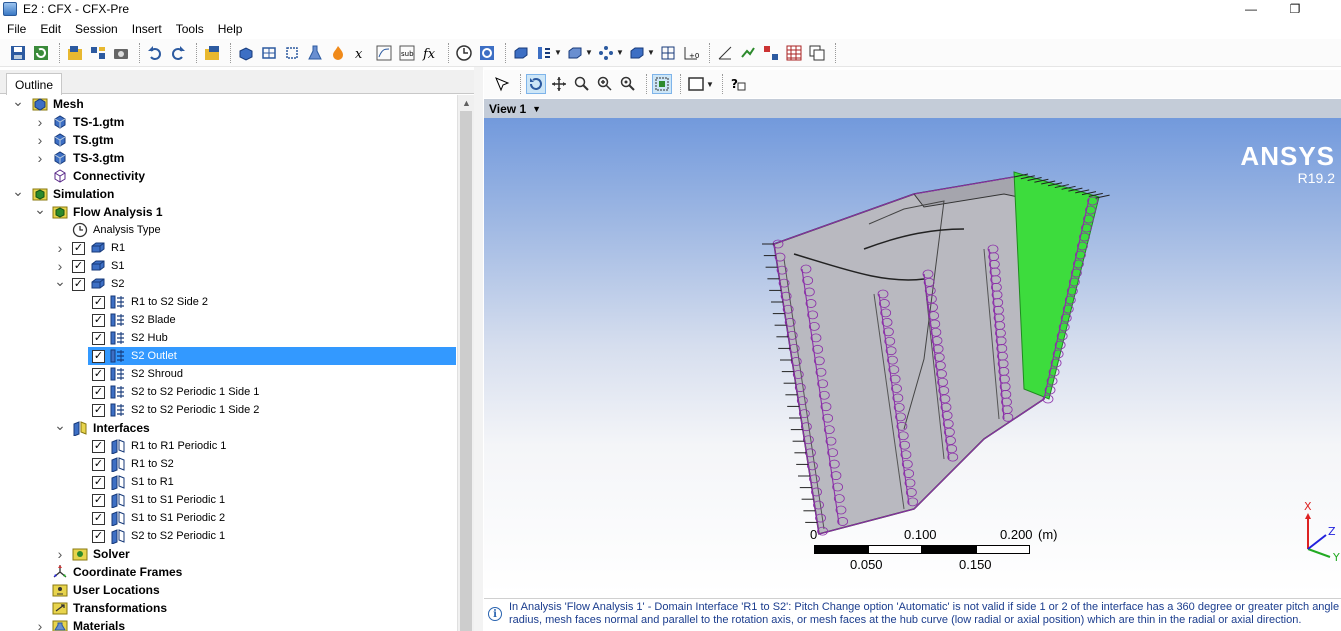 Image resolution: width=1341 pixels, height=631 pixels. What do you see at coordinates (269, 53) in the screenshot?
I see `subdomain-icon` at bounding box center [269, 53].